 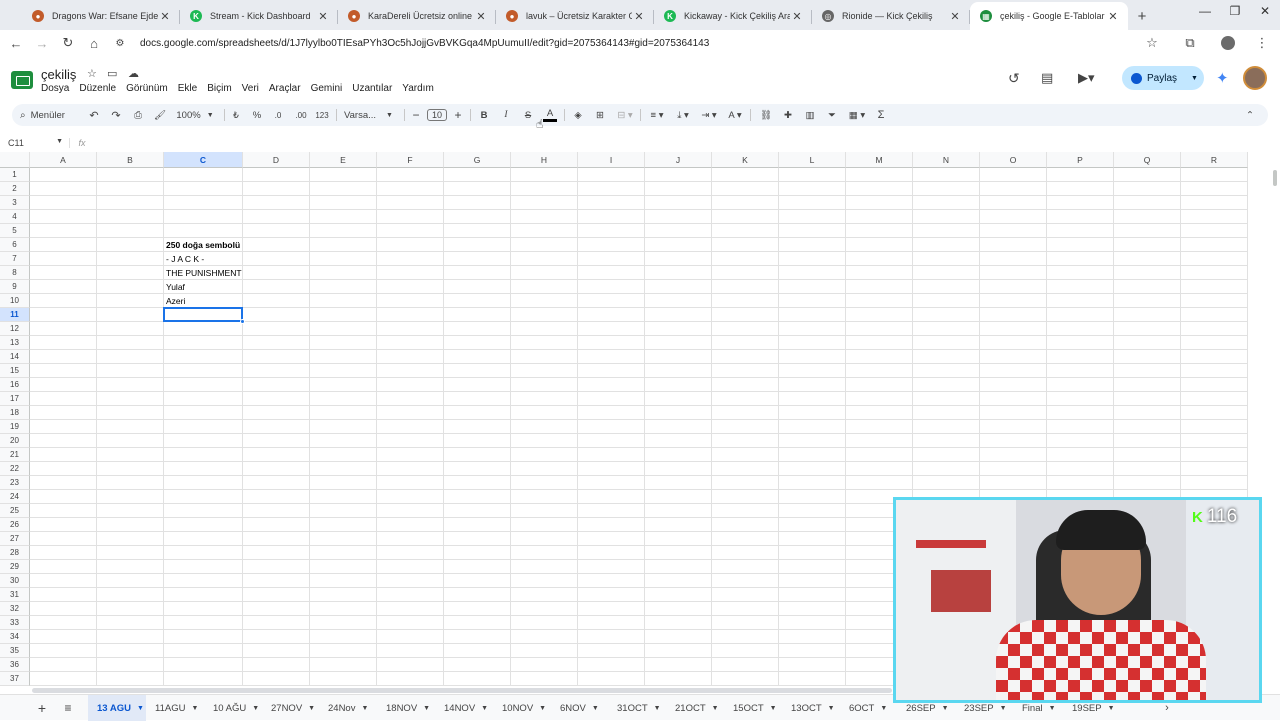 I want to click on maximize-icon: ❐, so click(x=1235, y=11).